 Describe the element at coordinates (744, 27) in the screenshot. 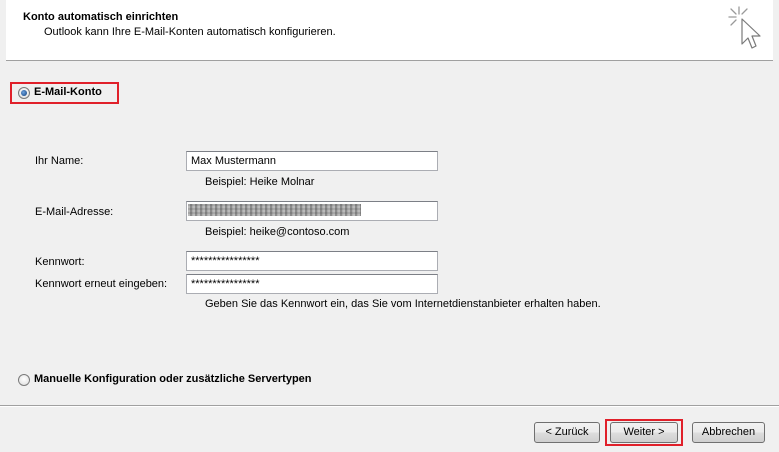

I see `cursor-sparkle-icon` at that location.